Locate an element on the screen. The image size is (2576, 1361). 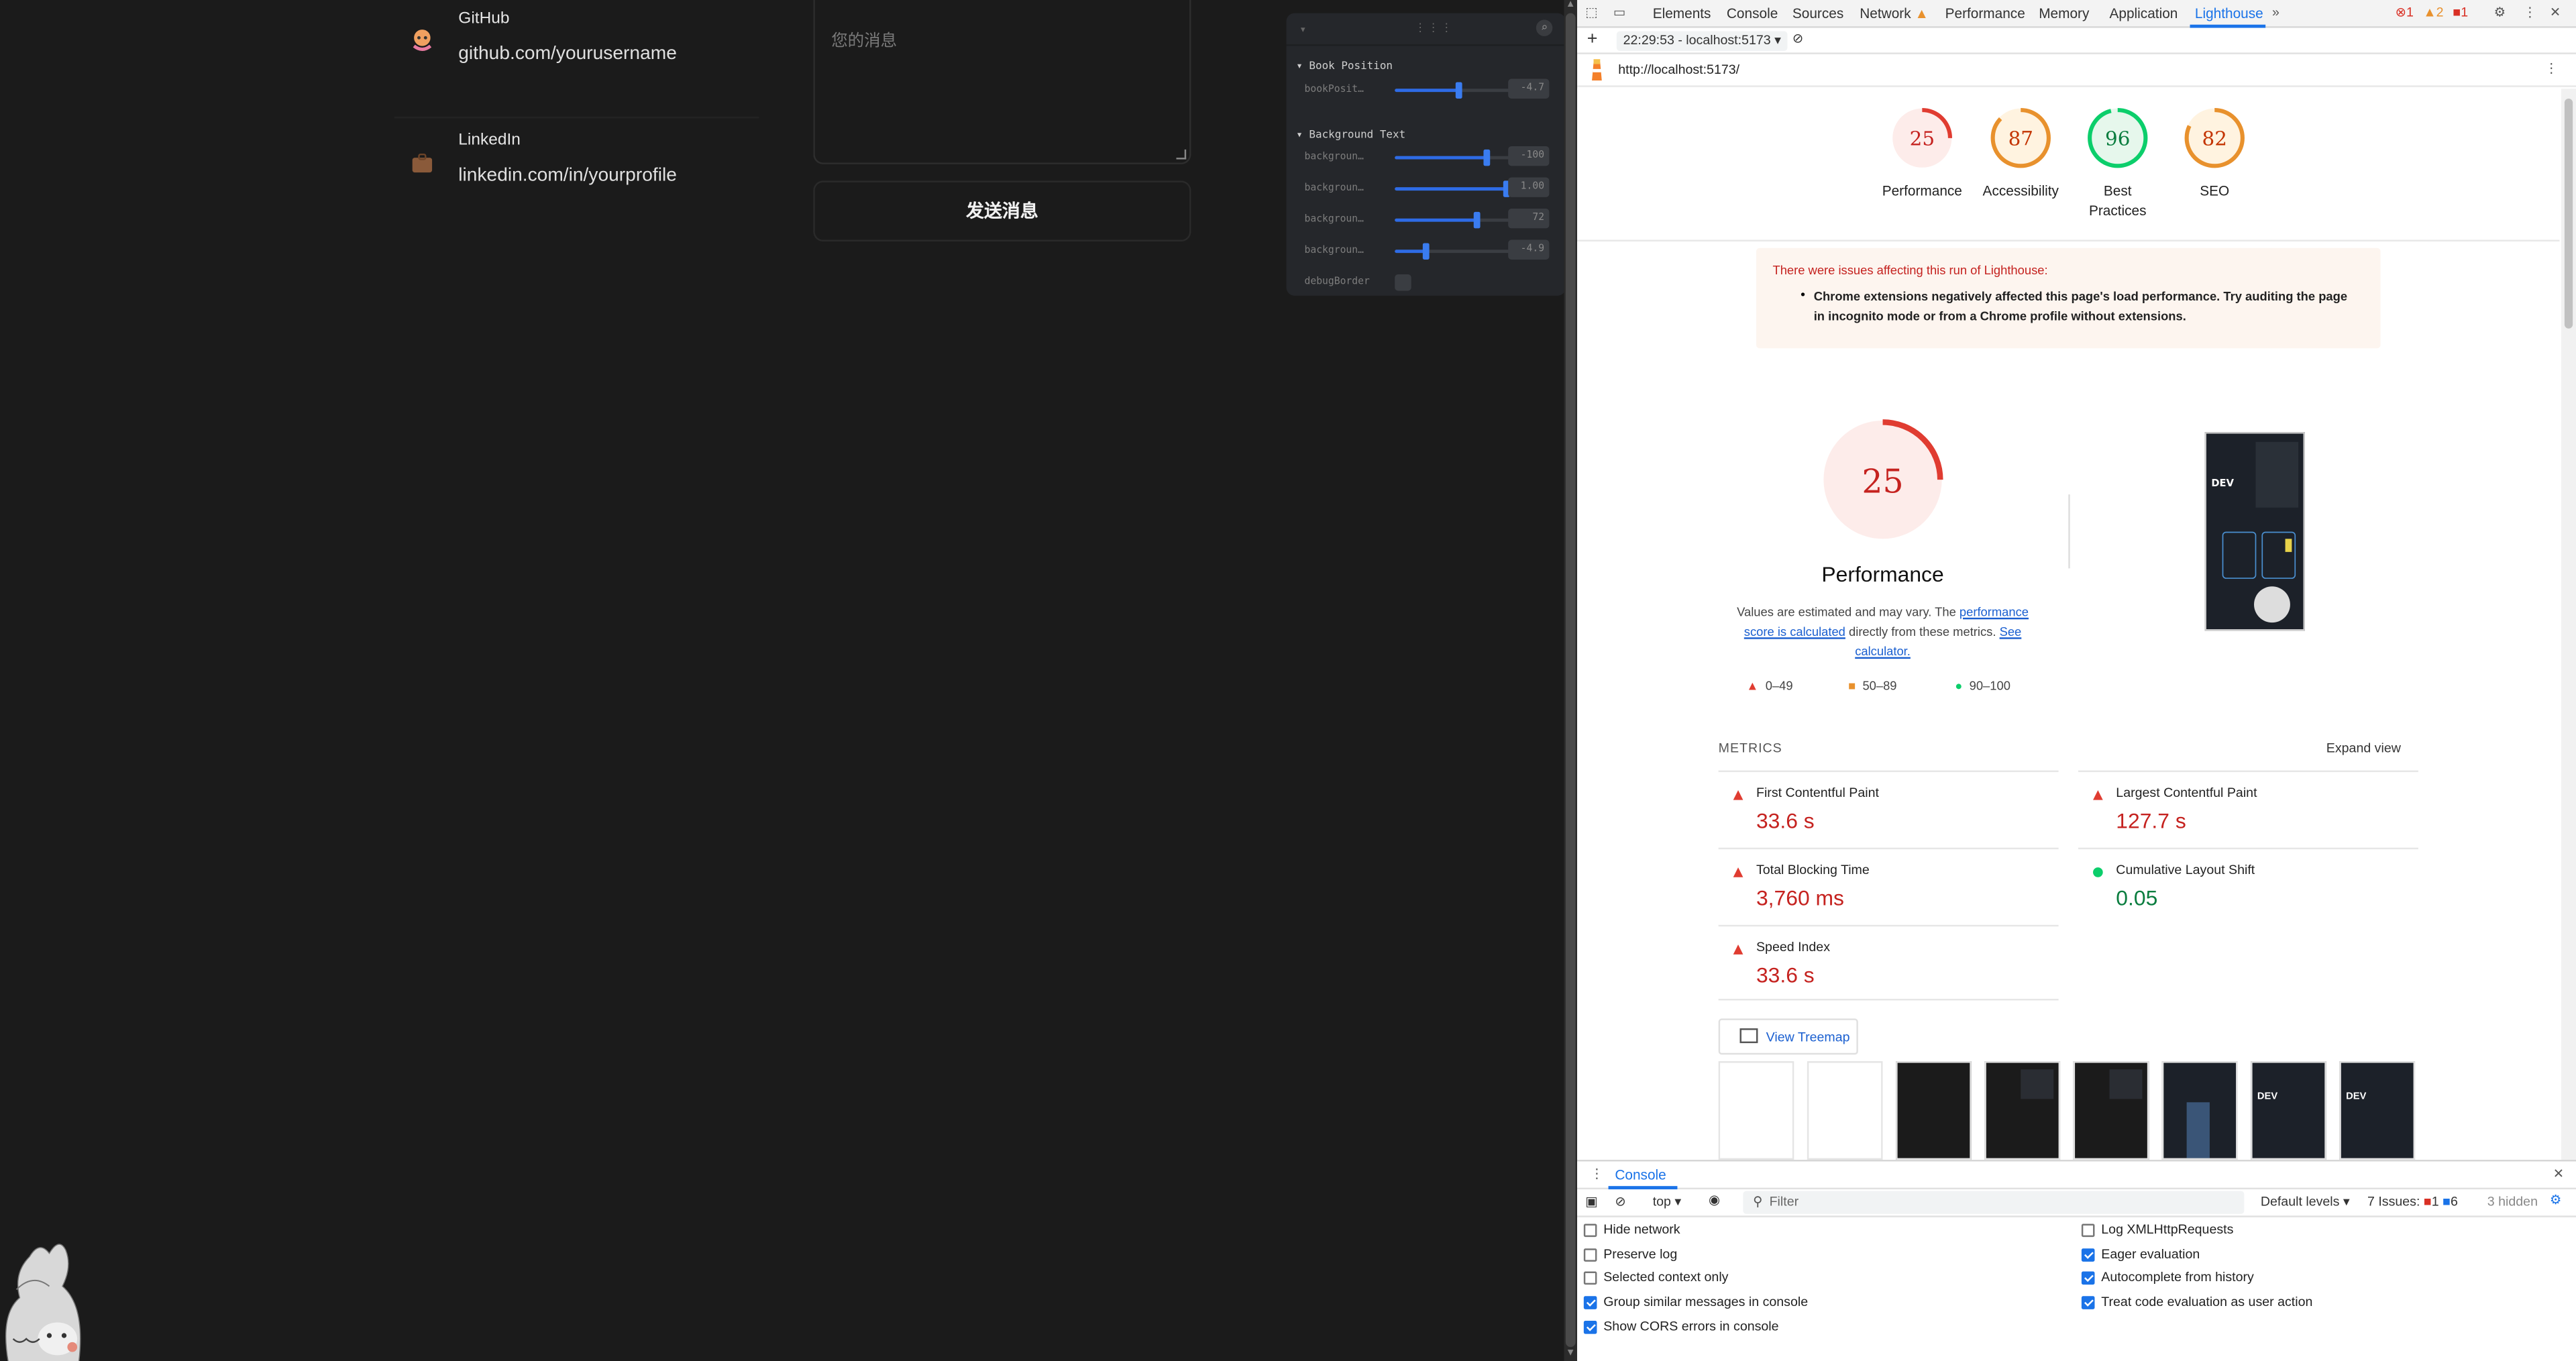
gui-slider-row: backgroun… 1.00 is located at coordinates (1432, 188).